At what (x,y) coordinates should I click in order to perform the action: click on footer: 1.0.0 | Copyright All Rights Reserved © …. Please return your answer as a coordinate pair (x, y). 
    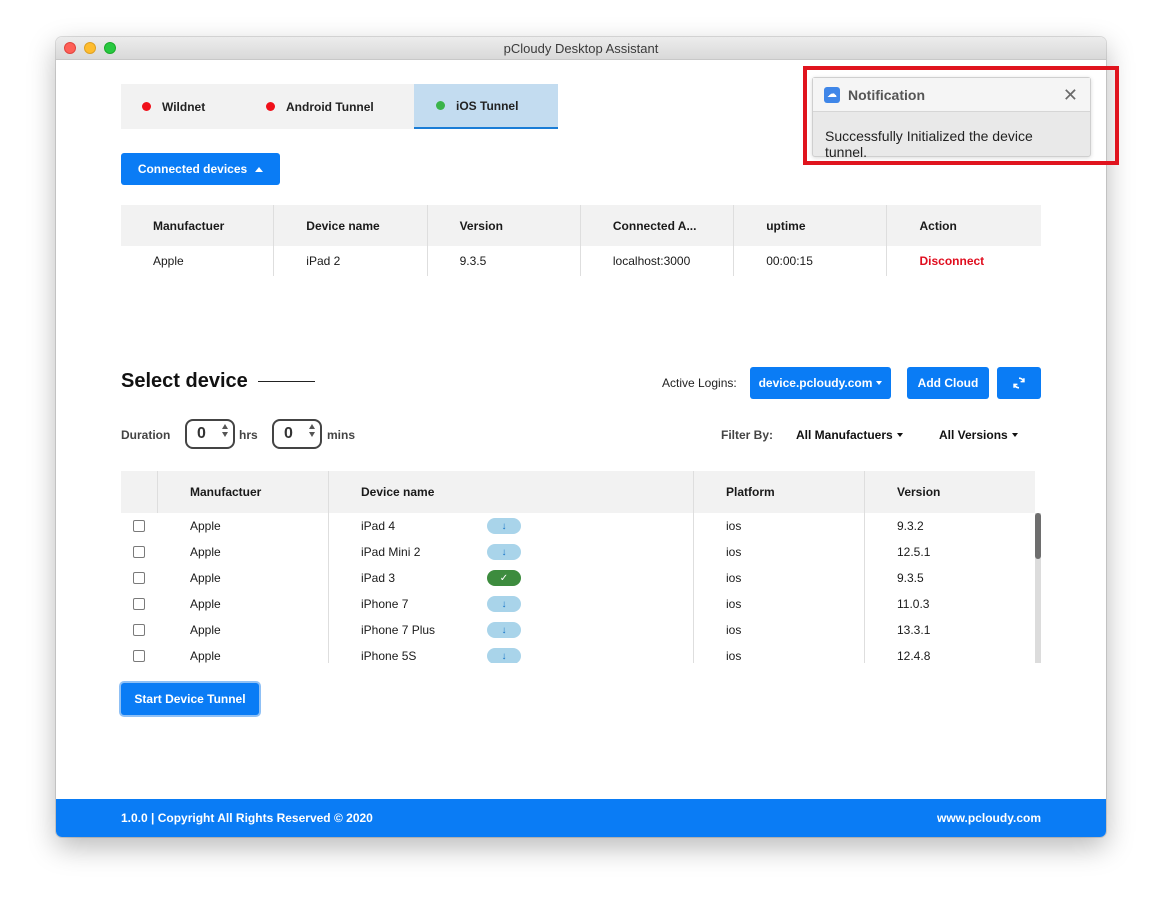
    Looking at the image, I should click on (581, 818).